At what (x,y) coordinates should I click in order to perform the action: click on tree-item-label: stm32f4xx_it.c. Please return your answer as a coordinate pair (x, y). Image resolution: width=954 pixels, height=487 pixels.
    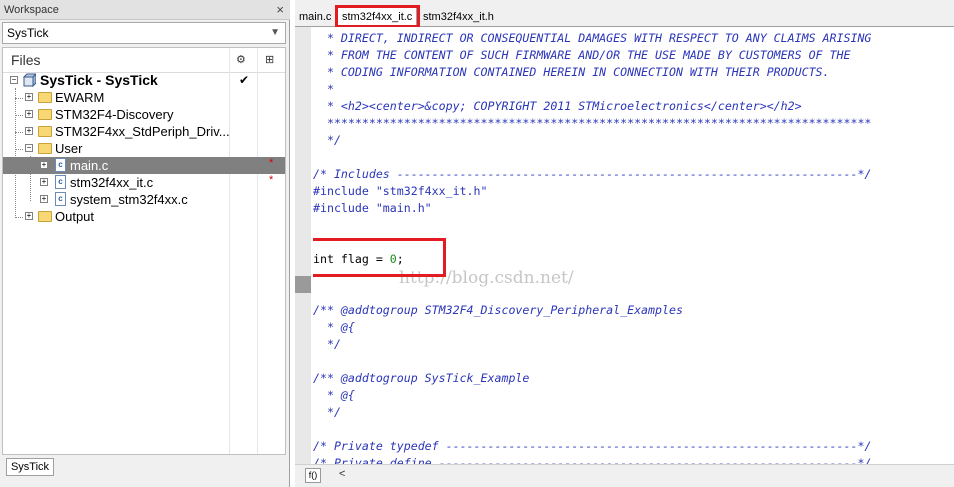
    Looking at the image, I should click on (112, 182).